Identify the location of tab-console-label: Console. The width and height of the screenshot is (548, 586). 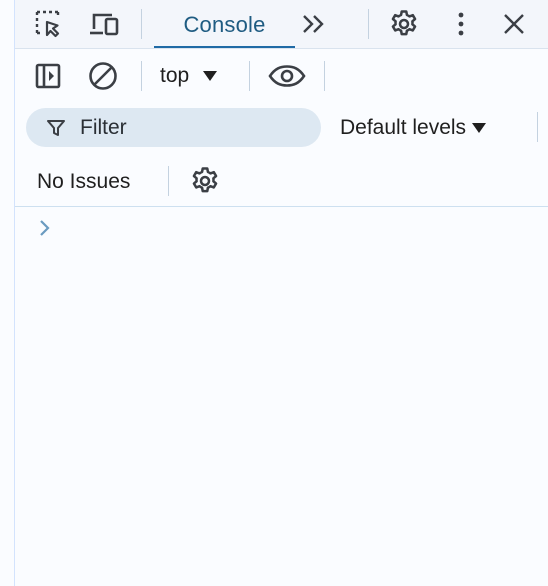
(224, 24).